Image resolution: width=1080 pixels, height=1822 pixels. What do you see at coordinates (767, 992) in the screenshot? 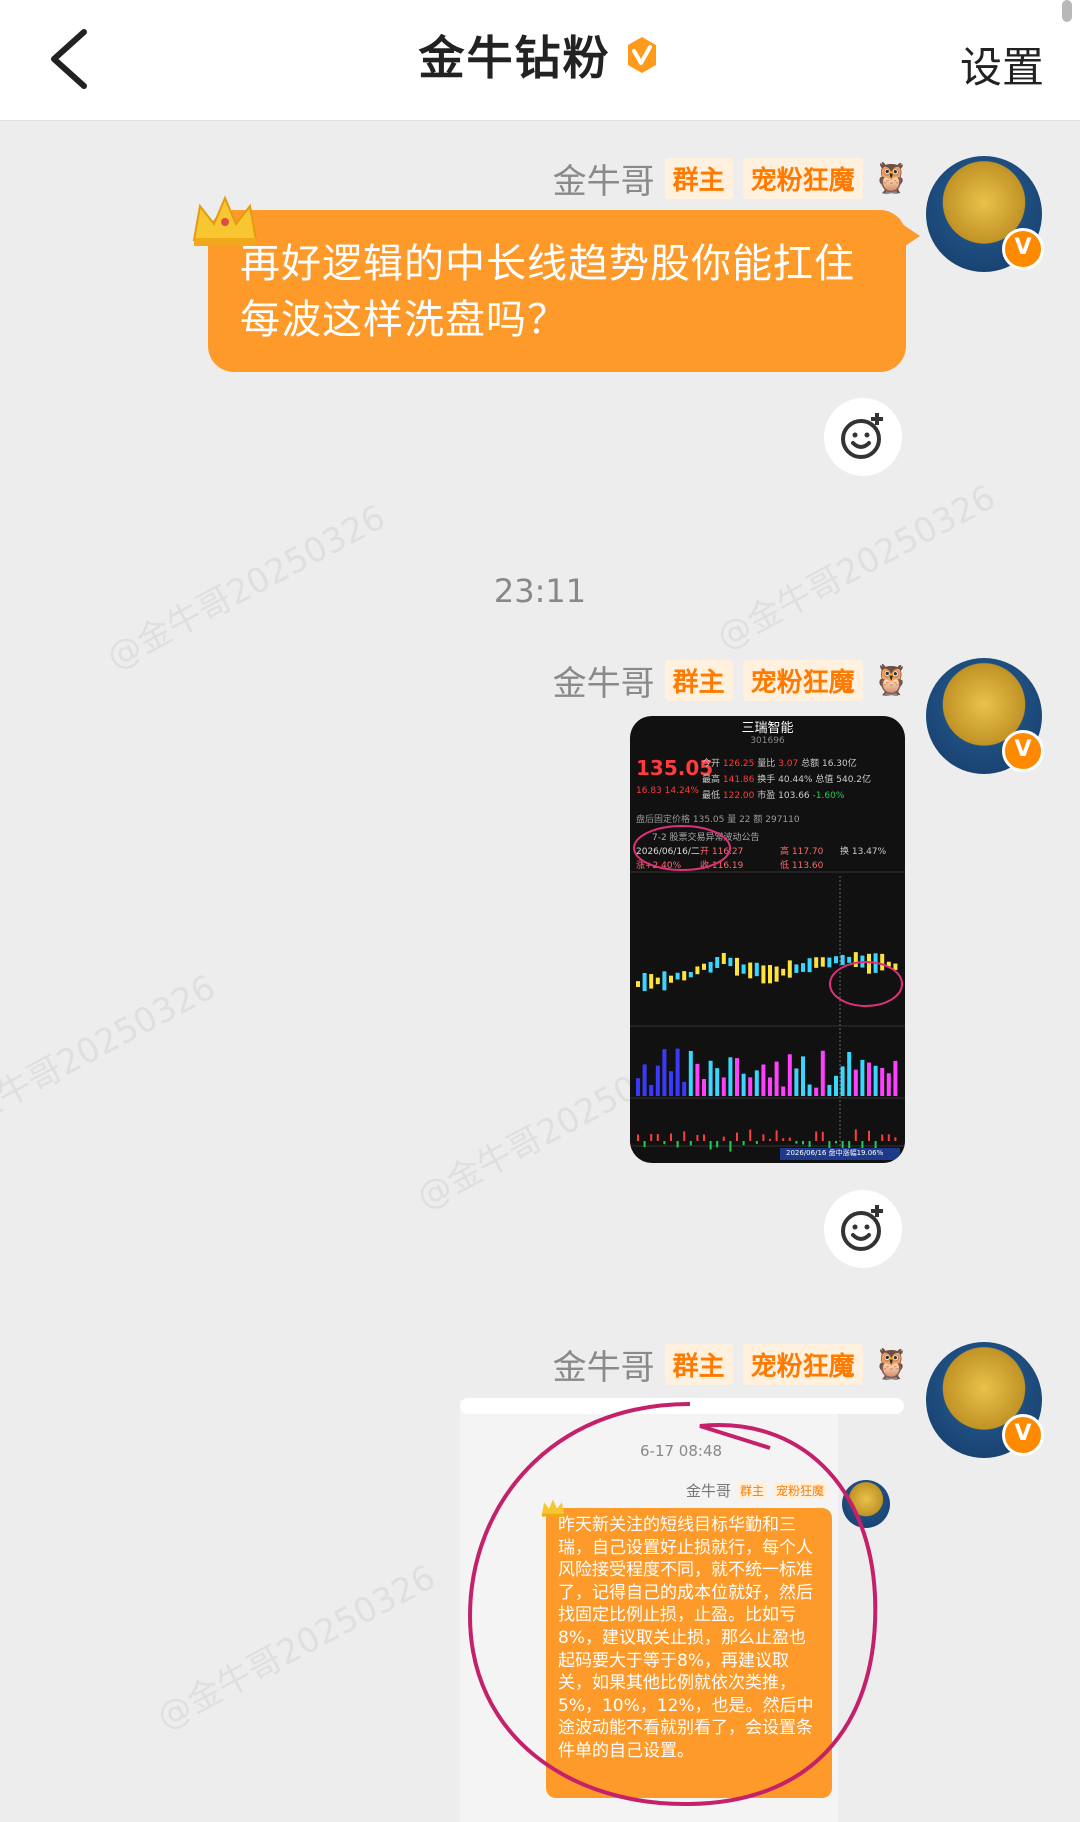
I see `candlestick-chart` at bounding box center [767, 992].